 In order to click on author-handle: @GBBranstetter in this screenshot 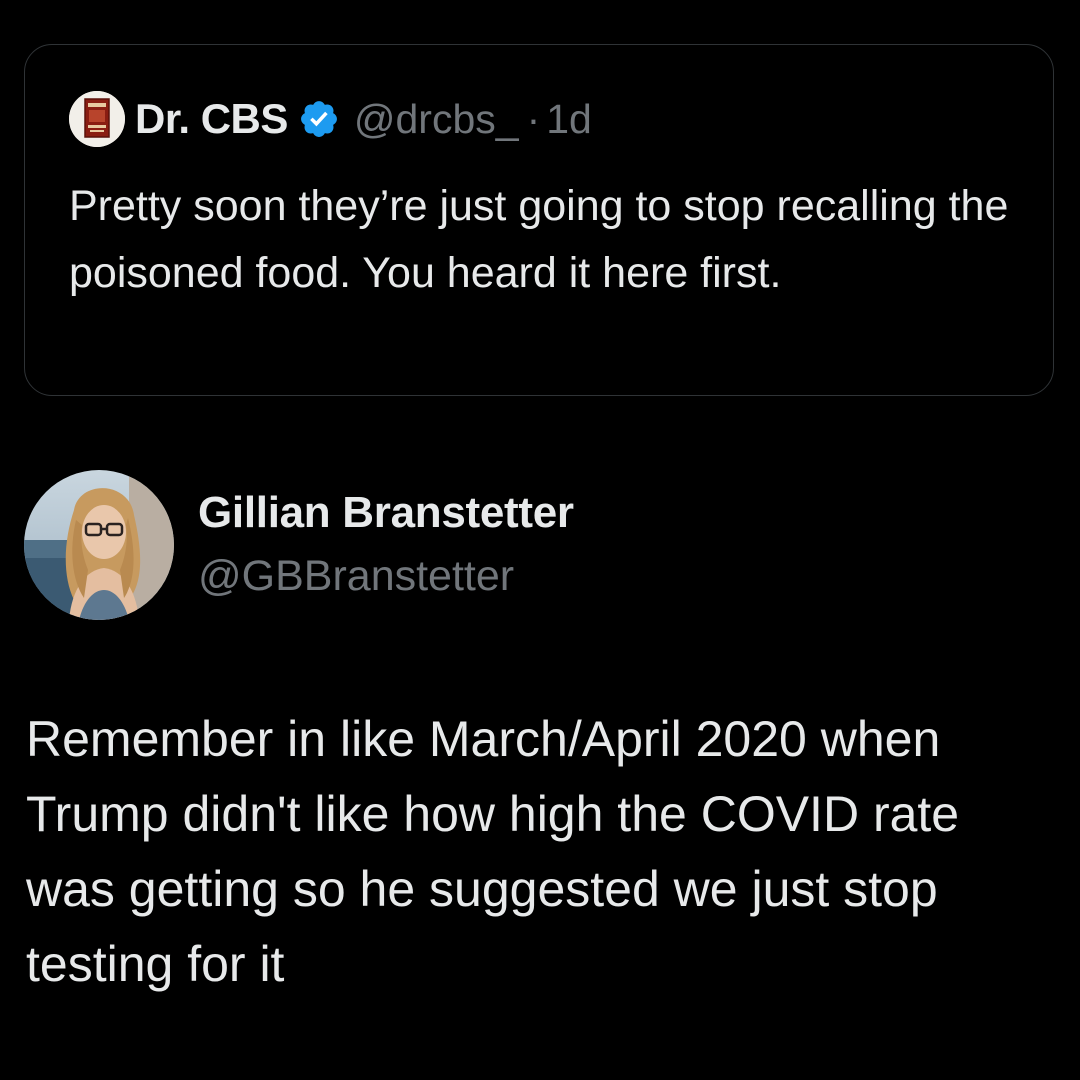, I will do `click(356, 576)`.